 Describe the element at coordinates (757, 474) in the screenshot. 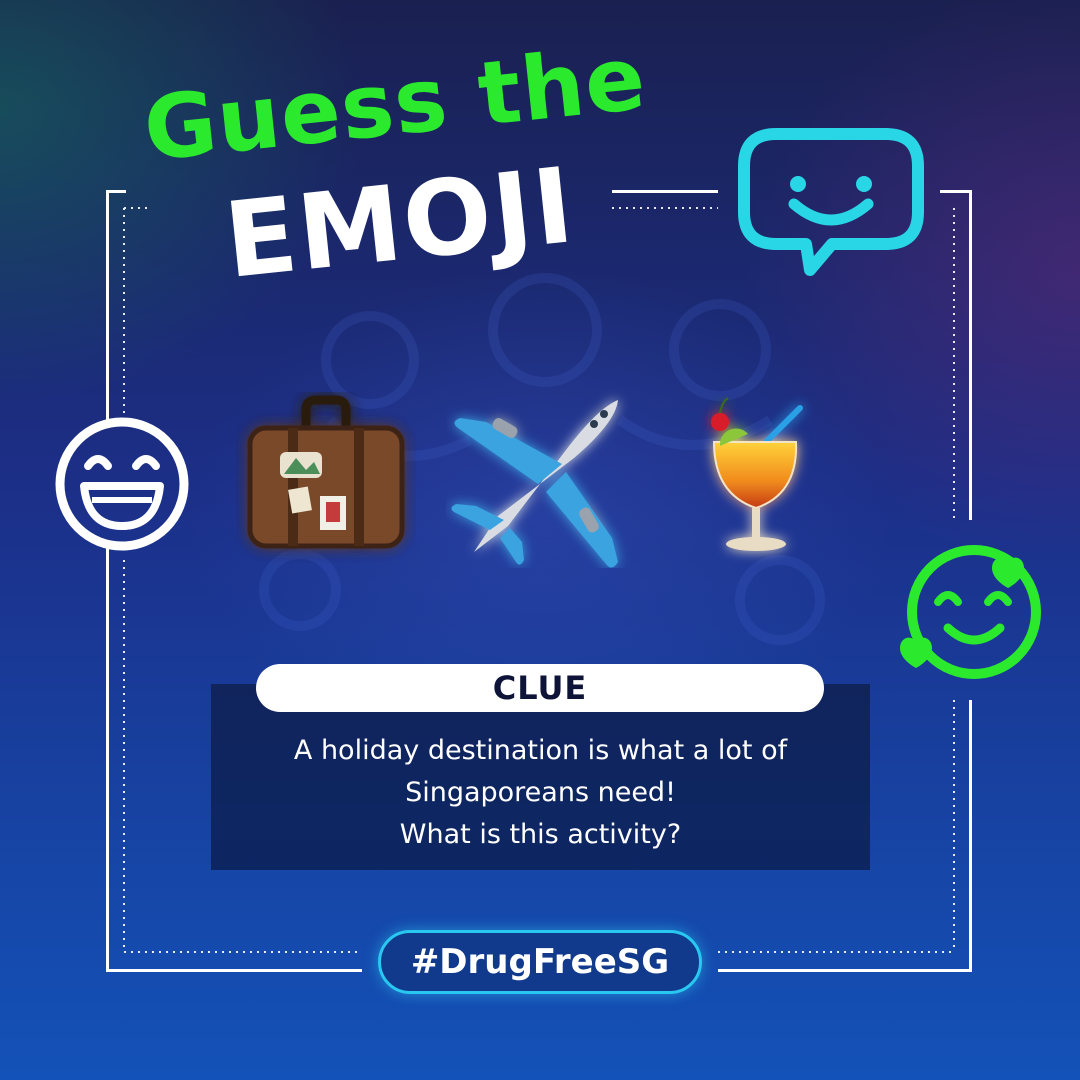

I see `tropical-drink-emoji` at that location.